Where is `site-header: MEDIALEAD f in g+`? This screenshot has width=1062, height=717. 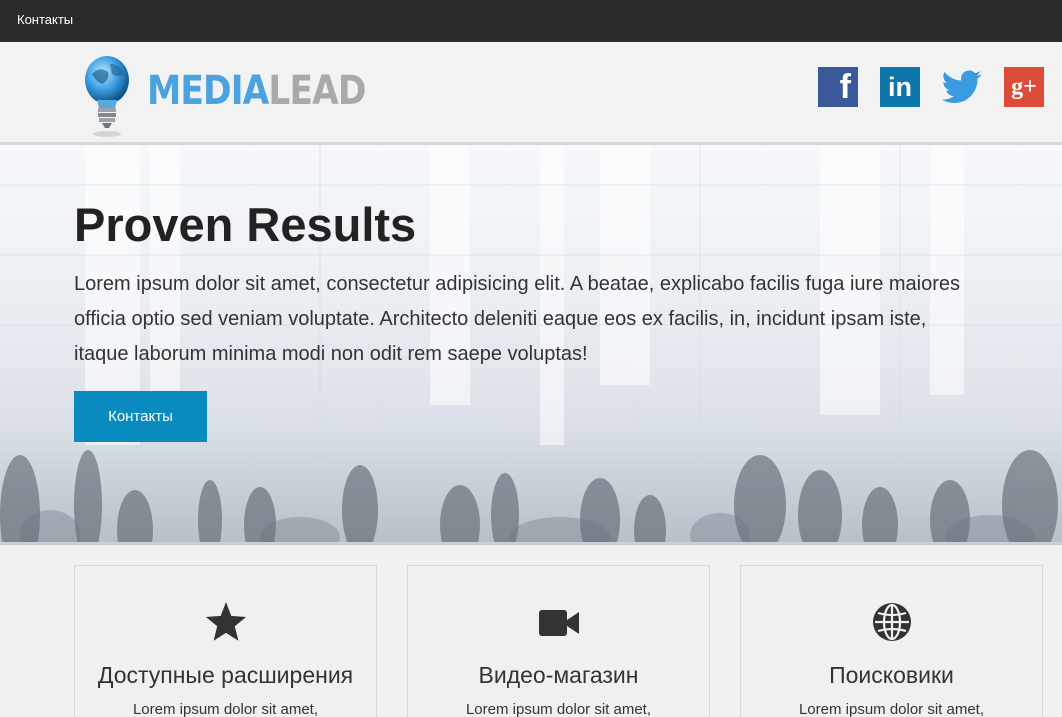 site-header: MEDIALEAD f in g+ is located at coordinates (531, 93).